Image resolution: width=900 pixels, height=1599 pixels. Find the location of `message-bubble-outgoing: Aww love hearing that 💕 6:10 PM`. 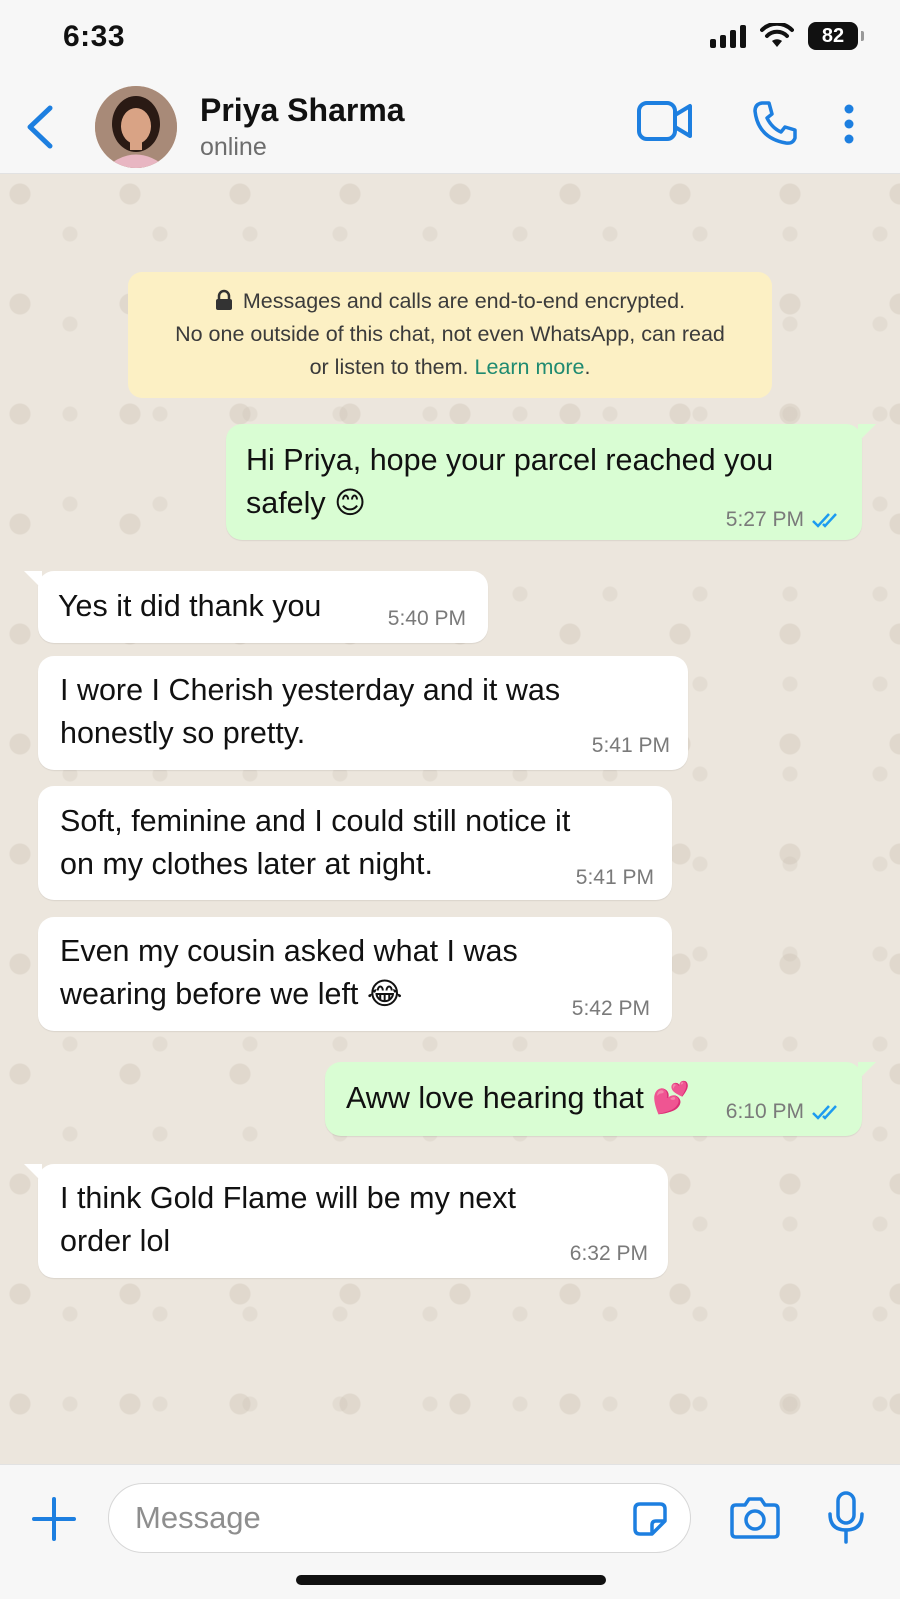

message-bubble-outgoing: Aww love hearing that 💕 6:10 PM is located at coordinates (600, 1099).